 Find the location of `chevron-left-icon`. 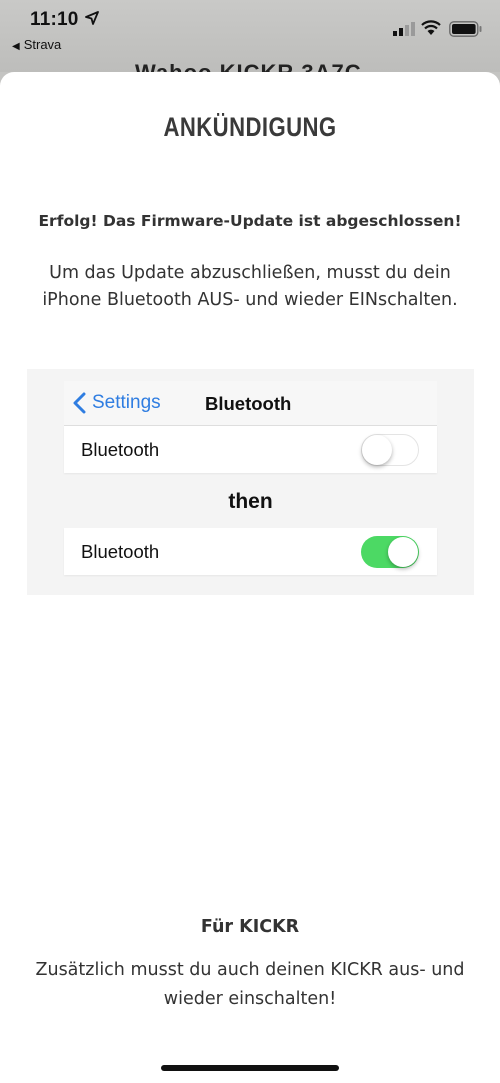

chevron-left-icon is located at coordinates (79, 403).